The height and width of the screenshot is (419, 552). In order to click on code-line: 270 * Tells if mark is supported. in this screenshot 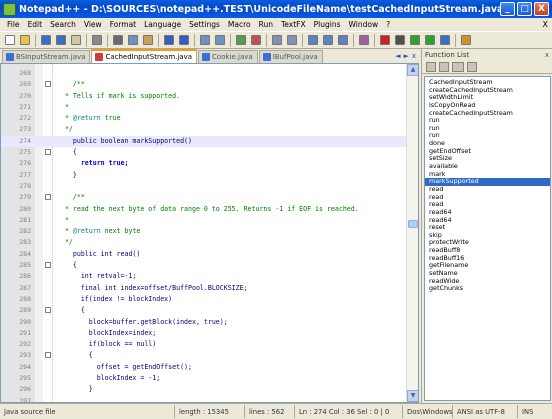, I will do `click(203, 96)`.